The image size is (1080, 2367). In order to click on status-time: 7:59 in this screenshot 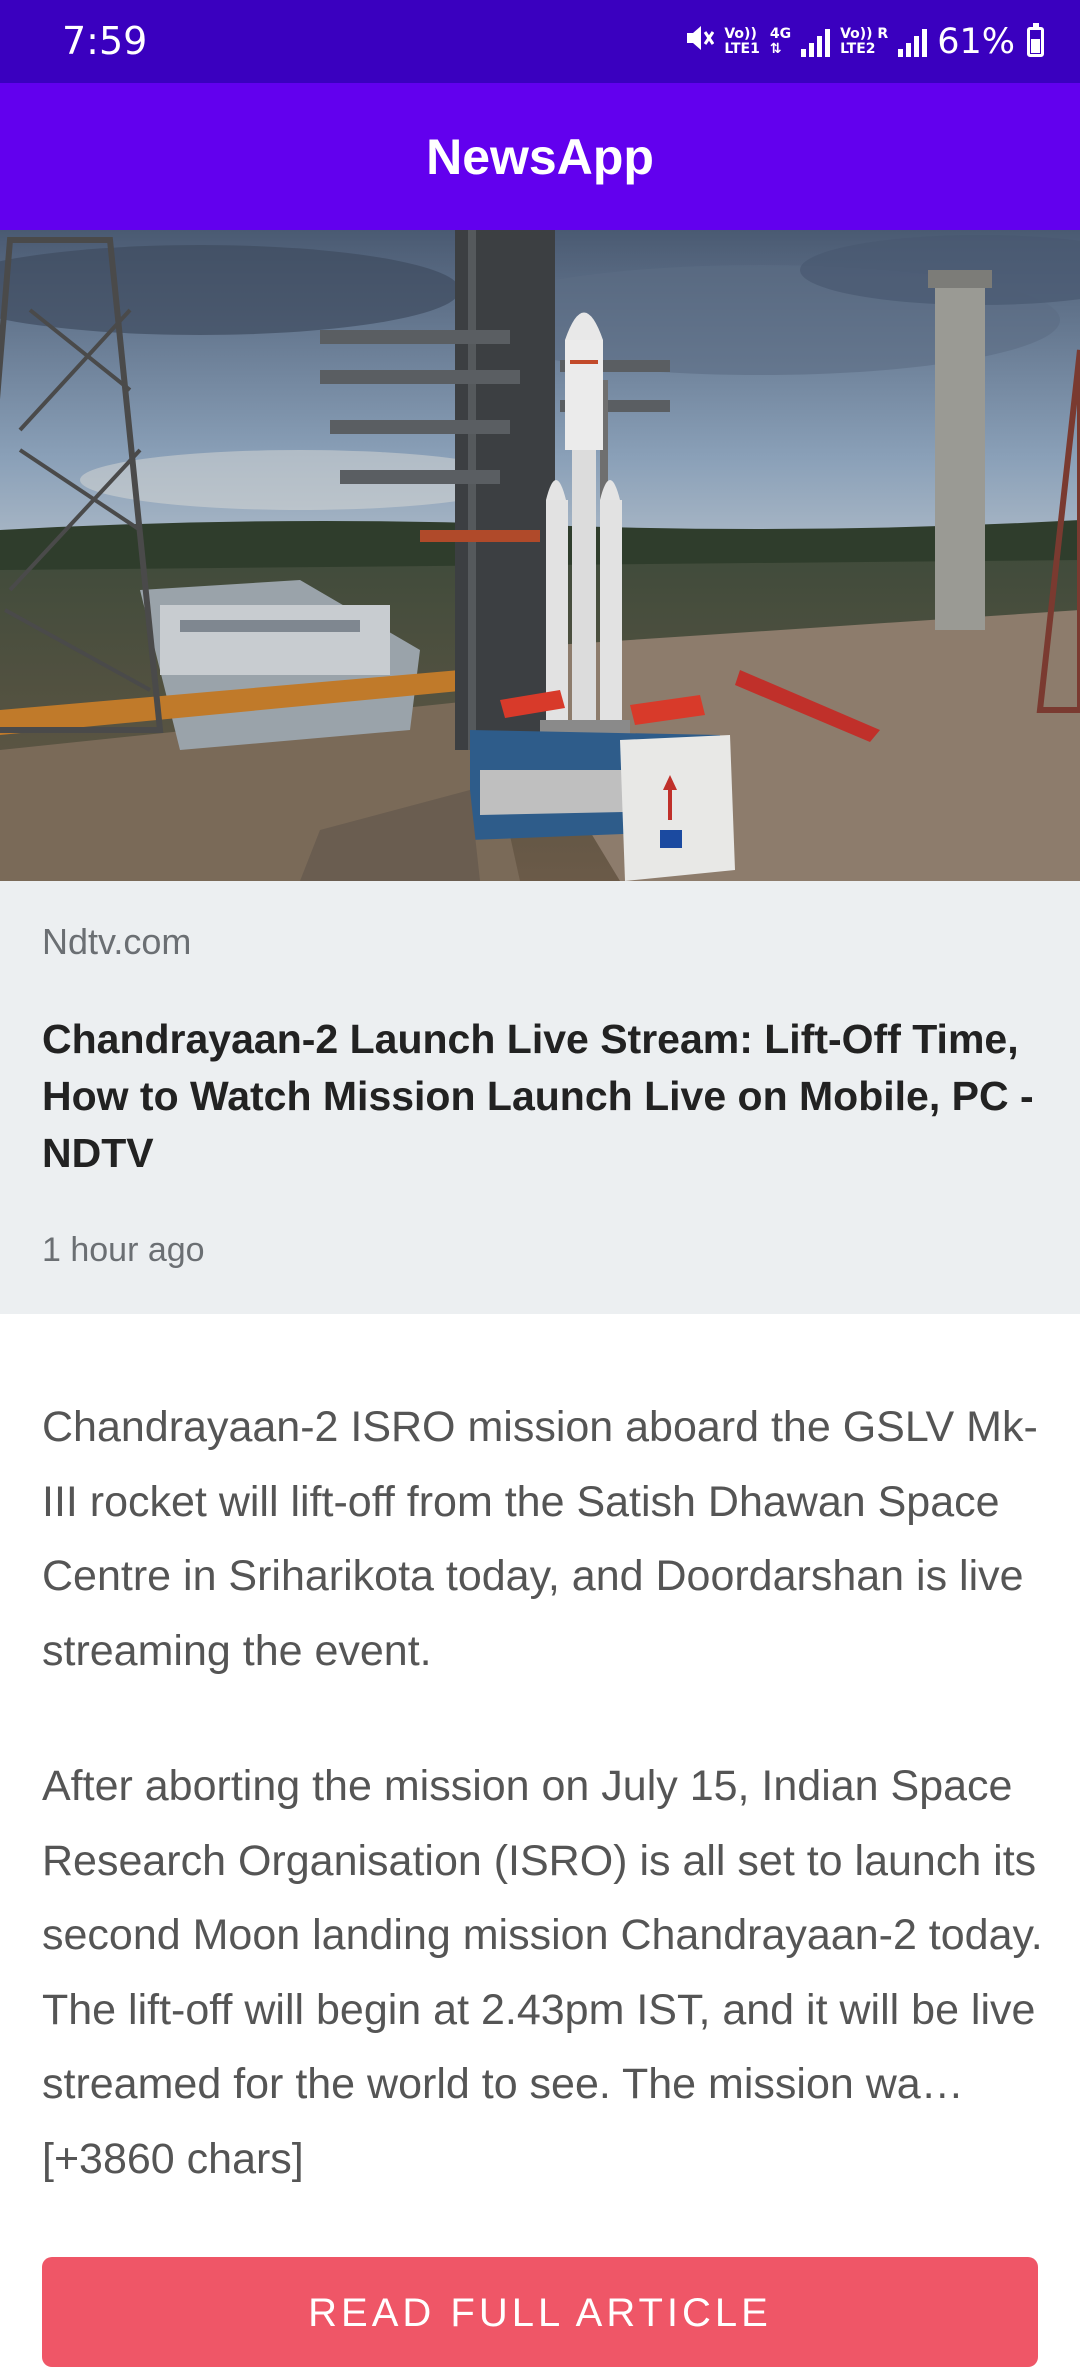, I will do `click(105, 41)`.